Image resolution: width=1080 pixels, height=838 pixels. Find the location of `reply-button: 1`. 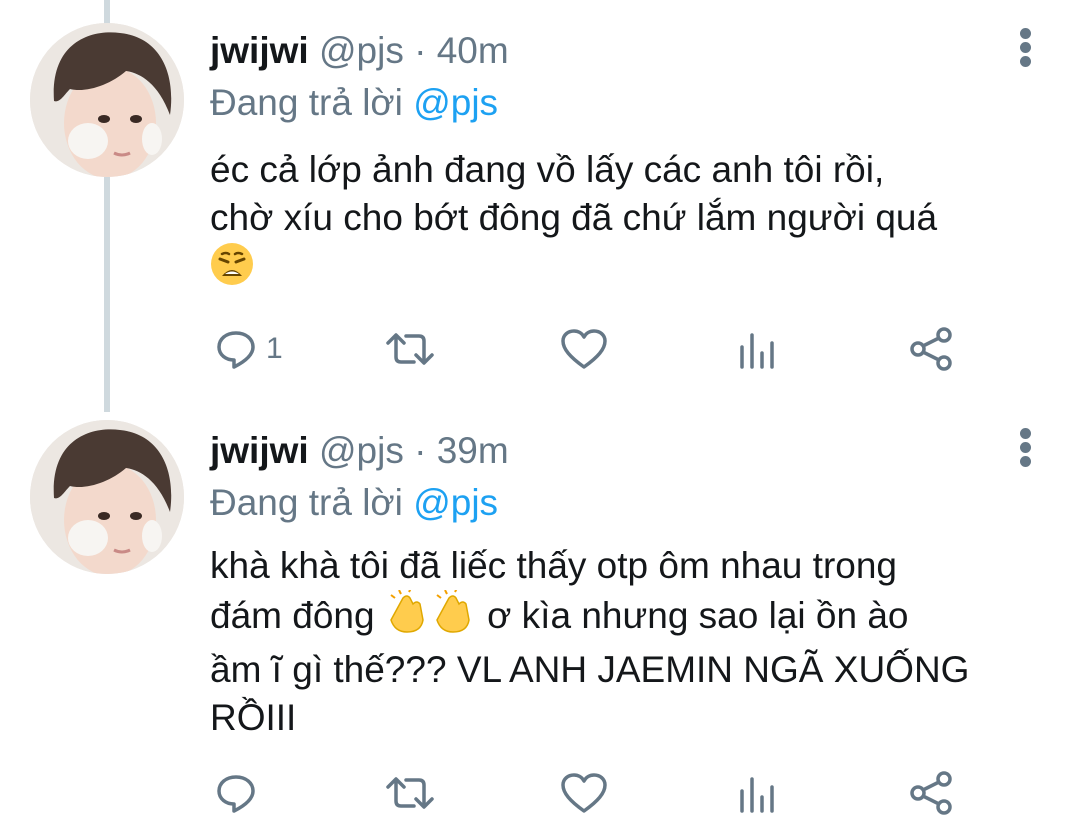

reply-button: 1 is located at coordinates (248, 349).